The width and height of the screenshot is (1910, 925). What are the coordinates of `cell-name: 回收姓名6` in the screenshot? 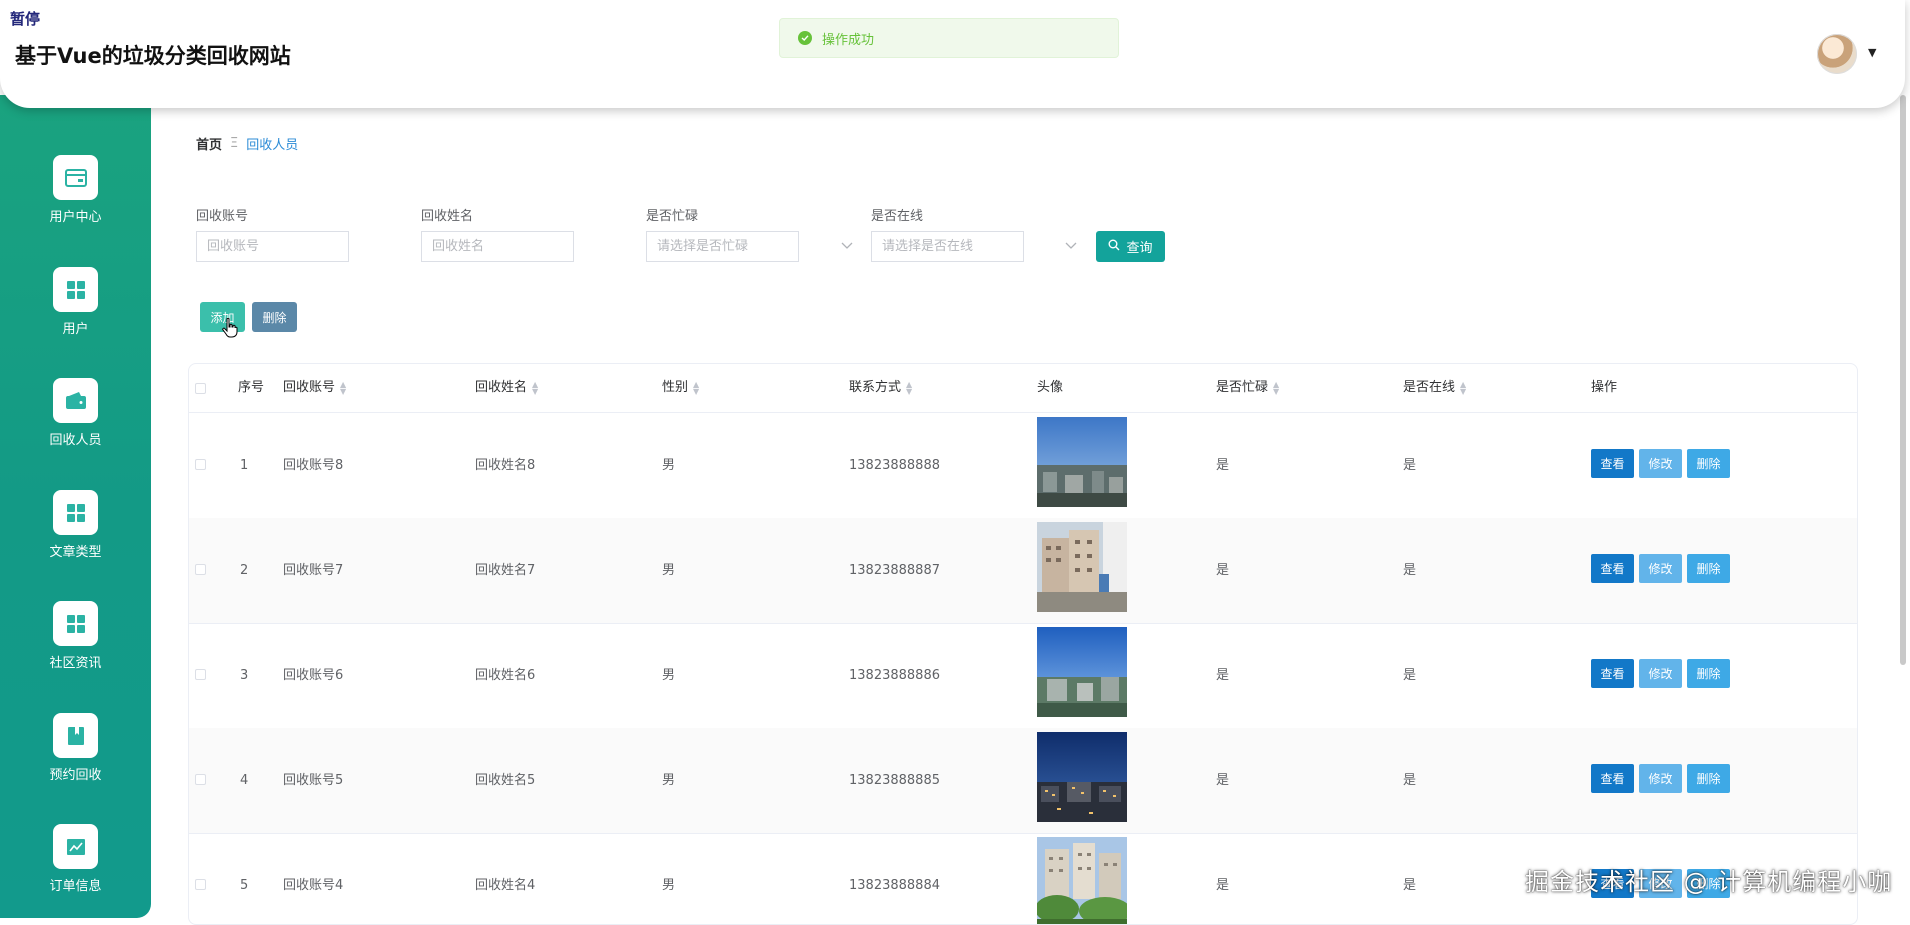 It's located at (505, 675).